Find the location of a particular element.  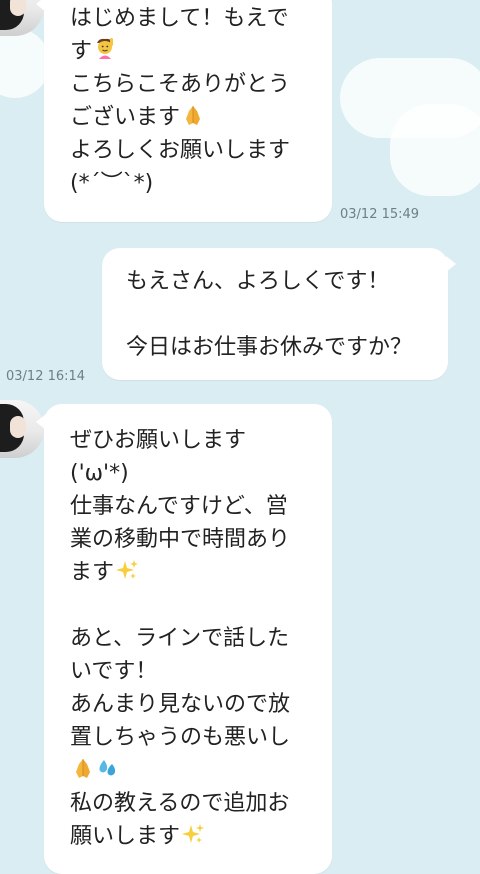

message-line: 私の教えるので追加お is located at coordinates (180, 803).